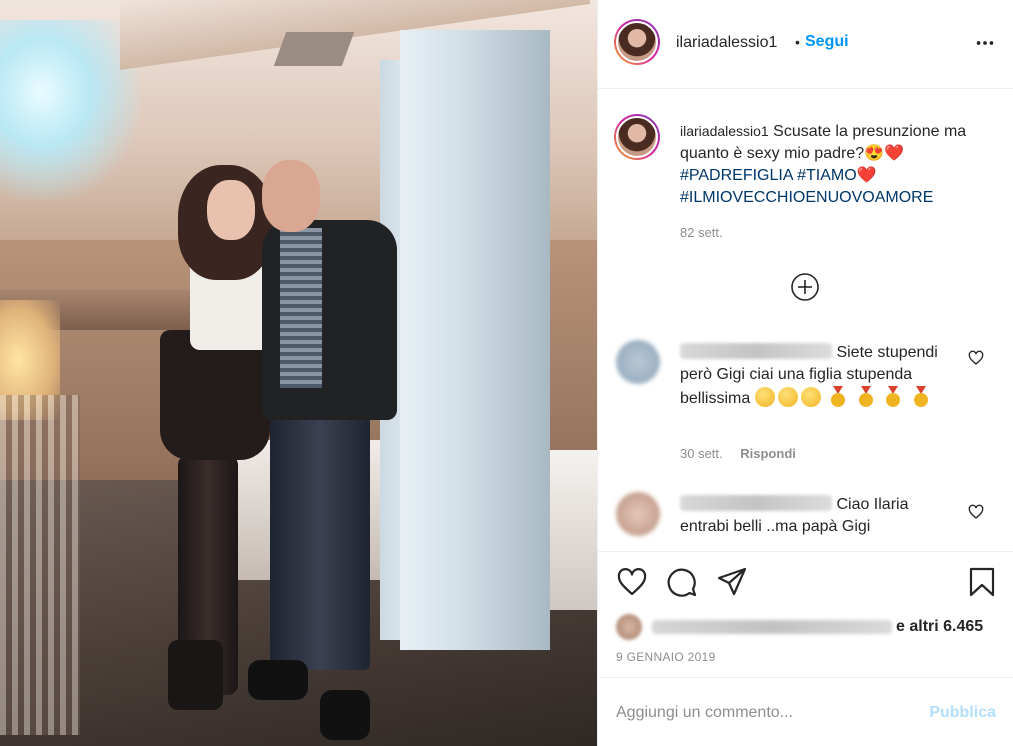 This screenshot has height=746, width=1013. Describe the element at coordinates (314, 49) in the screenshot. I see `photo-vent` at that location.